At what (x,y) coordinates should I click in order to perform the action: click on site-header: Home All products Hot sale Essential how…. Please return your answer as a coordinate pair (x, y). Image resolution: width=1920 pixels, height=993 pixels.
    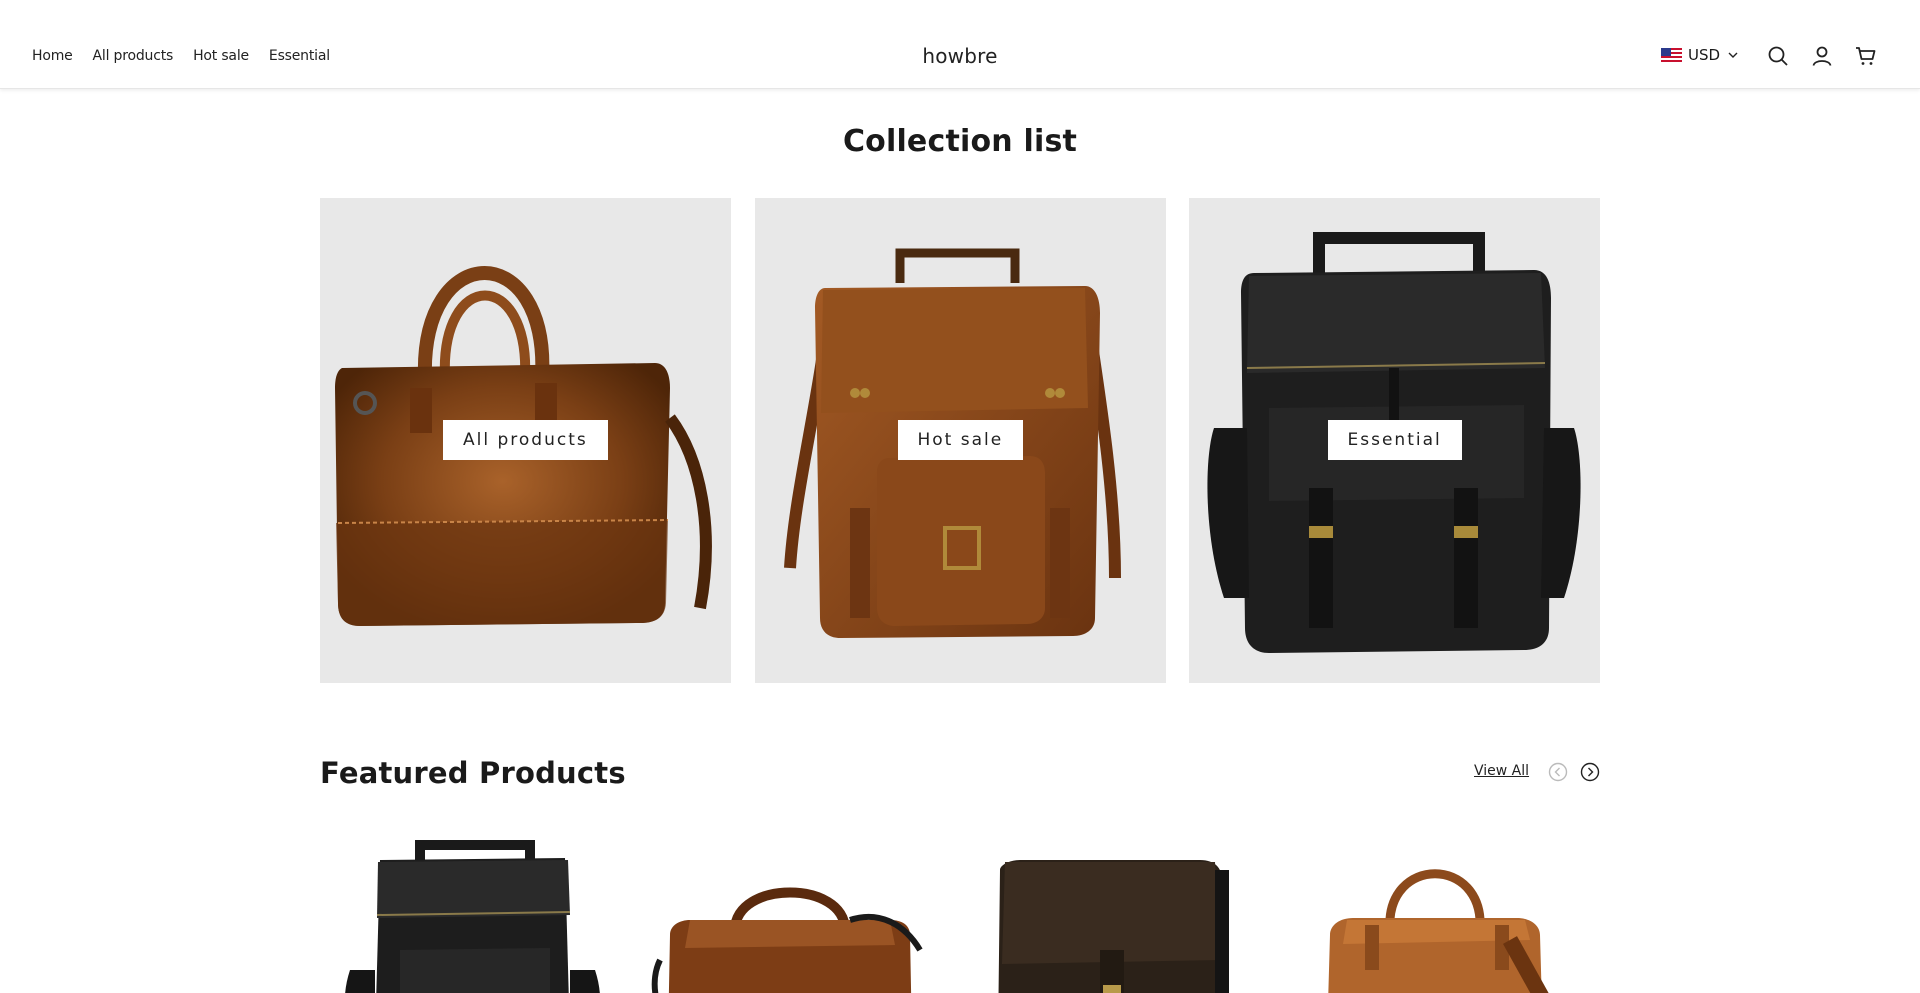
    Looking at the image, I should click on (960, 44).